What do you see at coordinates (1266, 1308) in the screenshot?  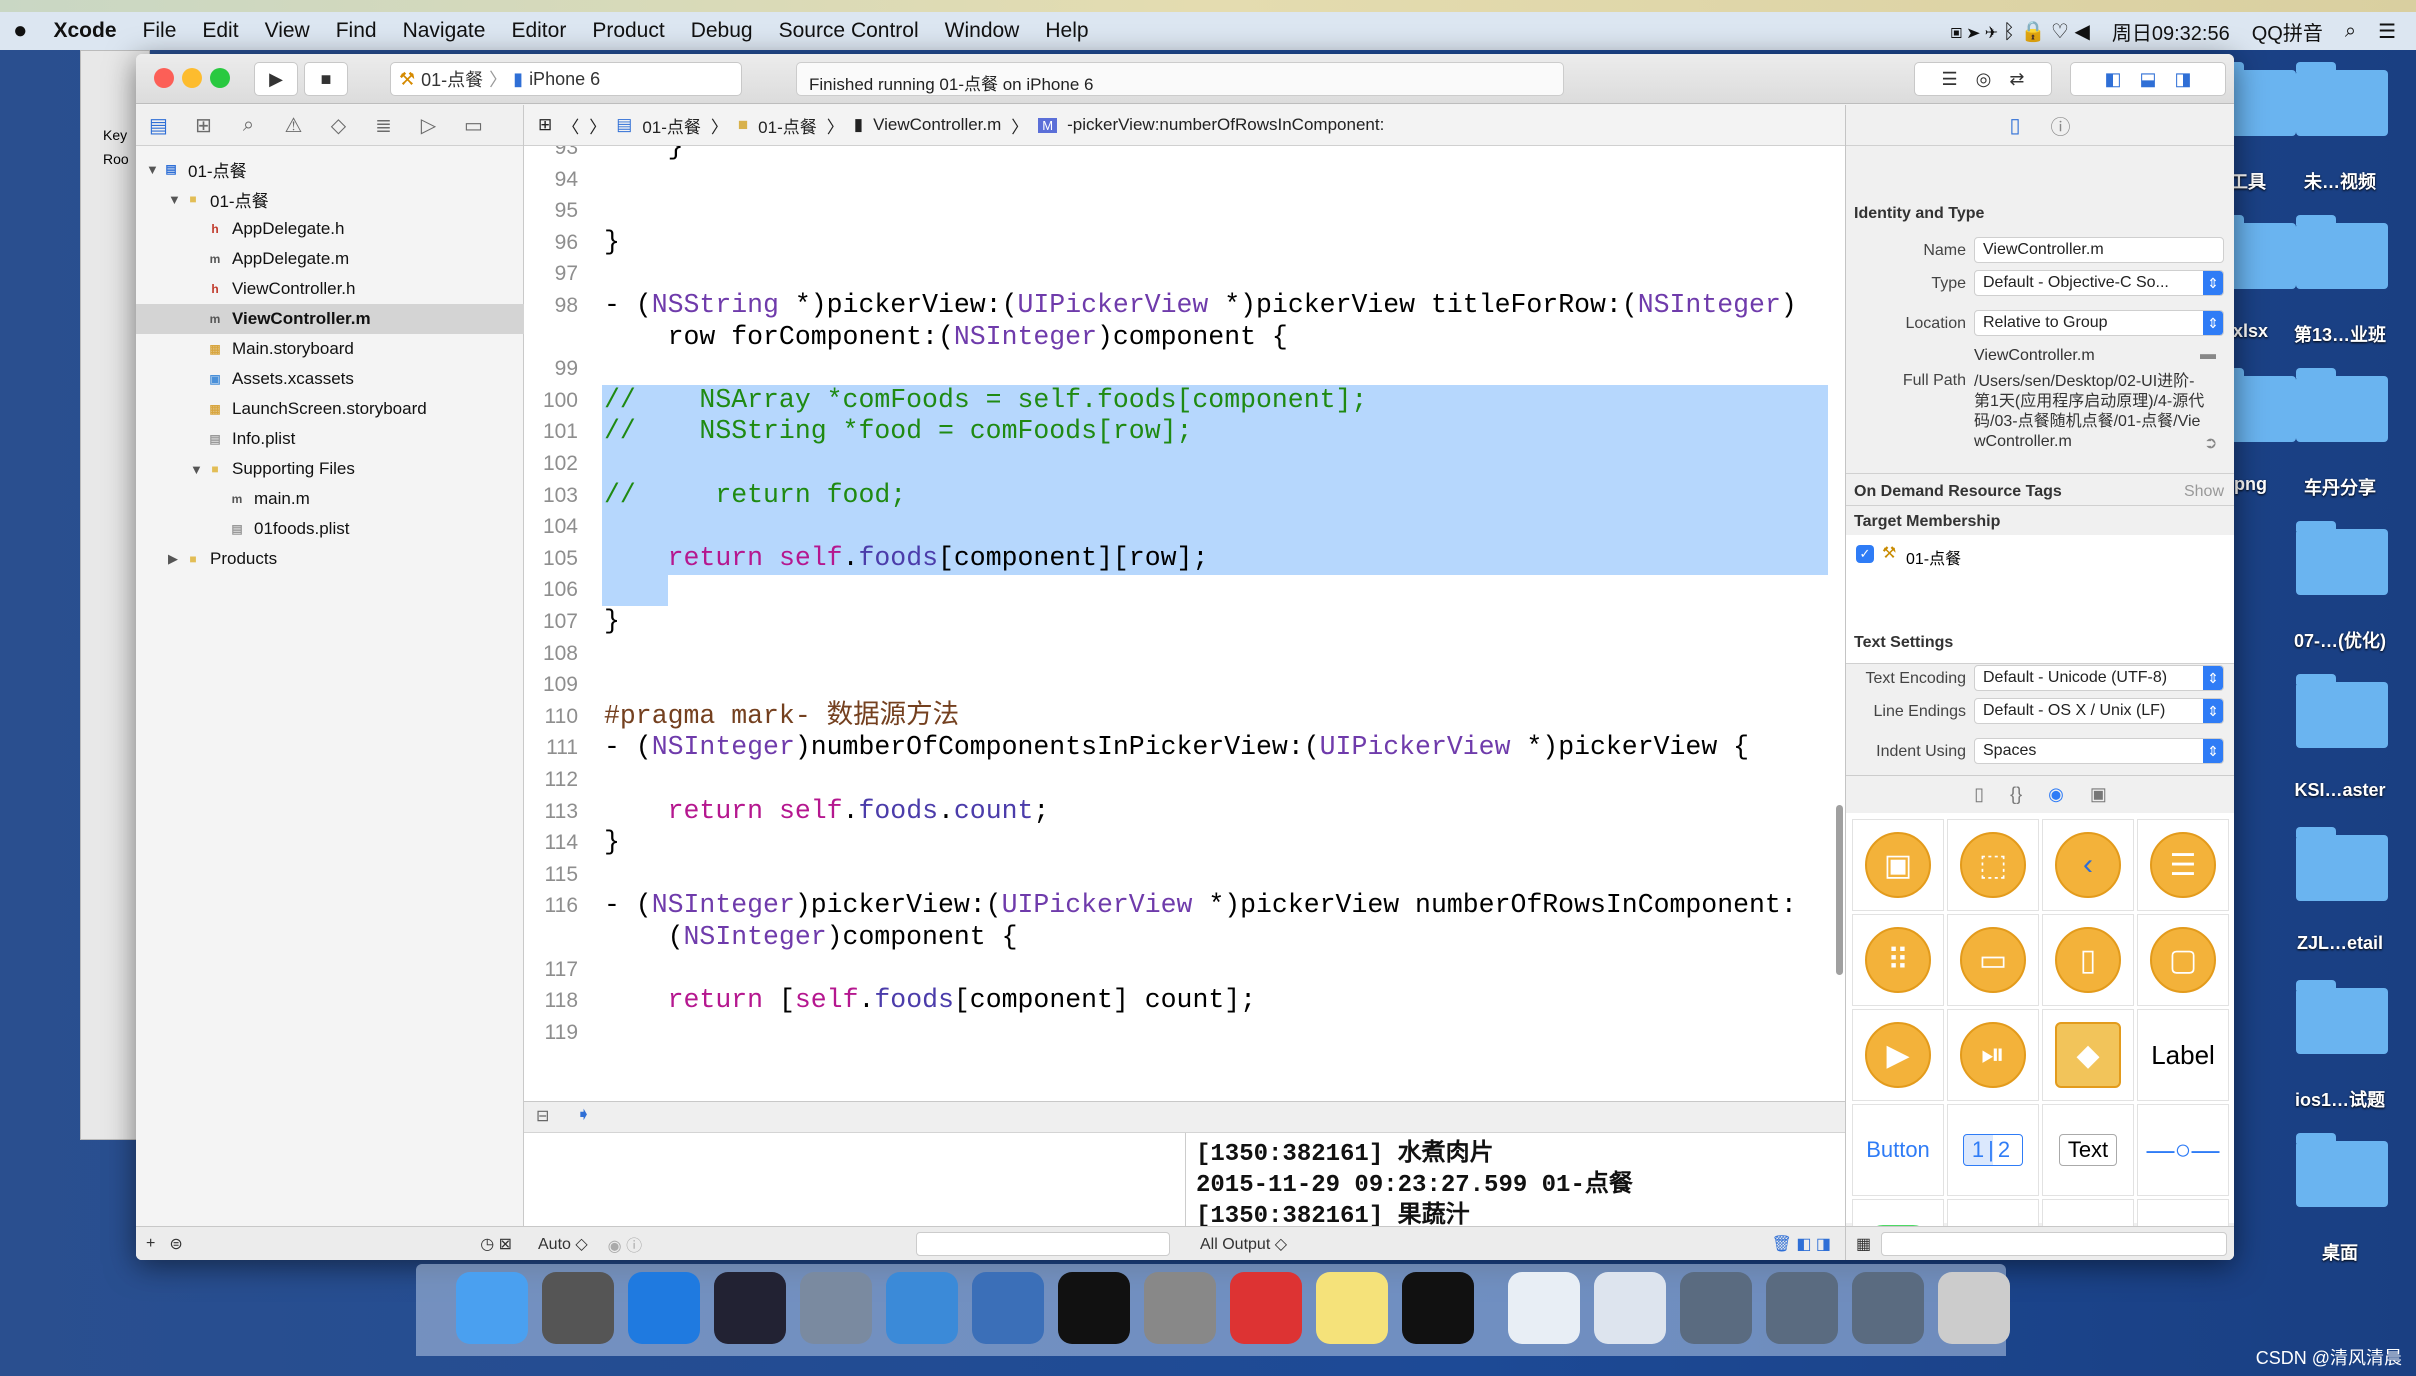 I see `dock-wps-icon` at bounding box center [1266, 1308].